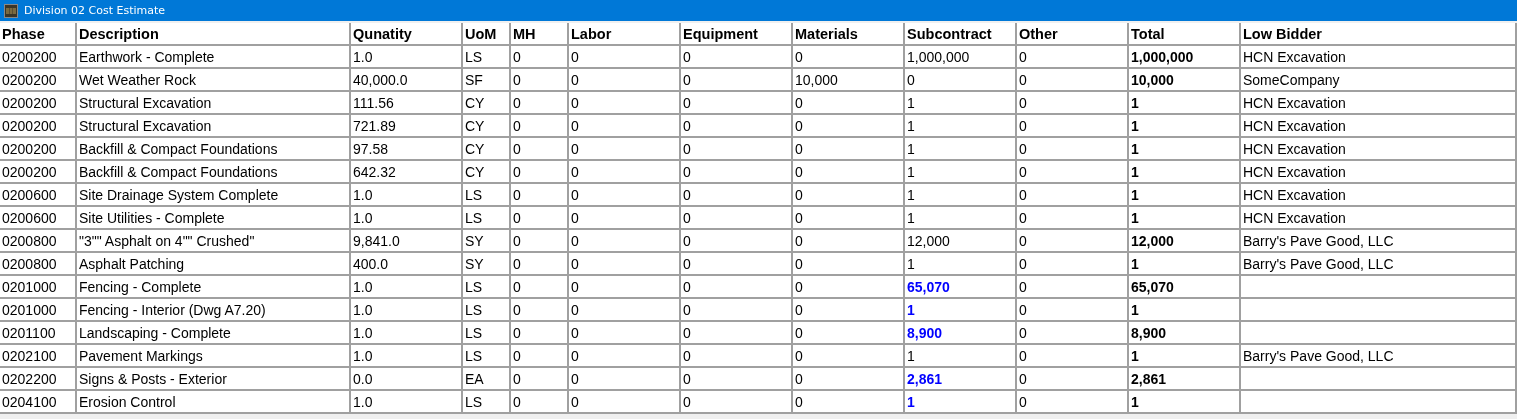  What do you see at coordinates (214, 172) in the screenshot?
I see `table-cell: Backfill & Compact Foundations` at bounding box center [214, 172].